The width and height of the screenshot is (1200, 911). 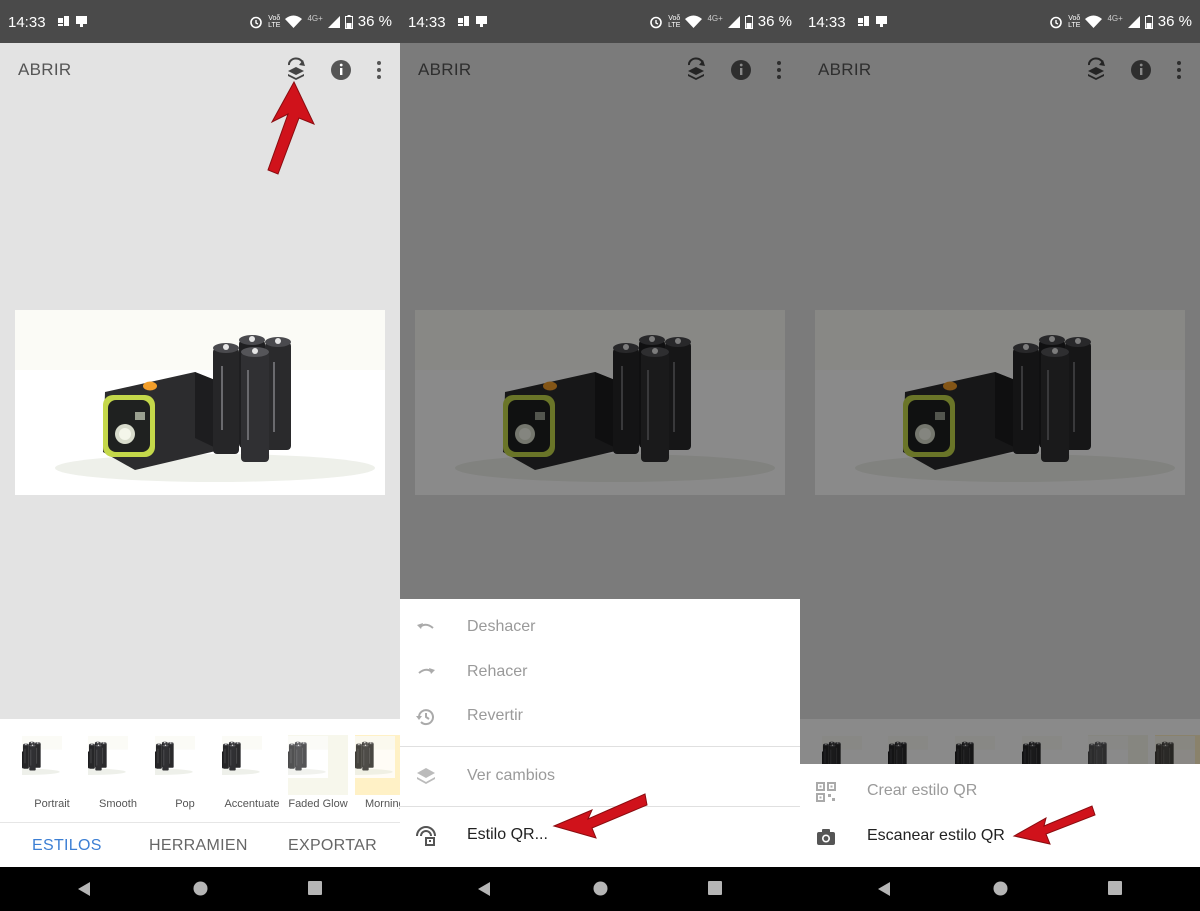 I want to click on menu-undo-label: Deshacer, so click(x=501, y=626).